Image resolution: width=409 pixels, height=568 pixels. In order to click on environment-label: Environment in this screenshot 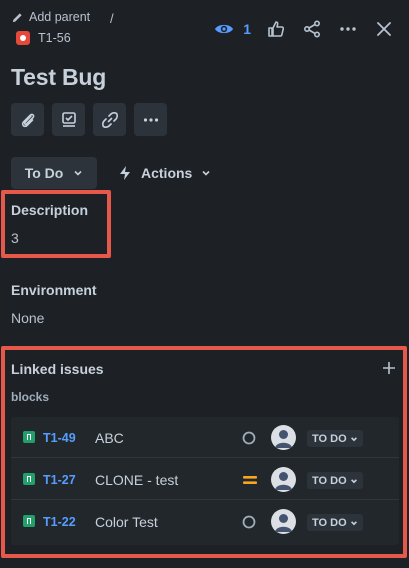, I will do `click(54, 290)`.